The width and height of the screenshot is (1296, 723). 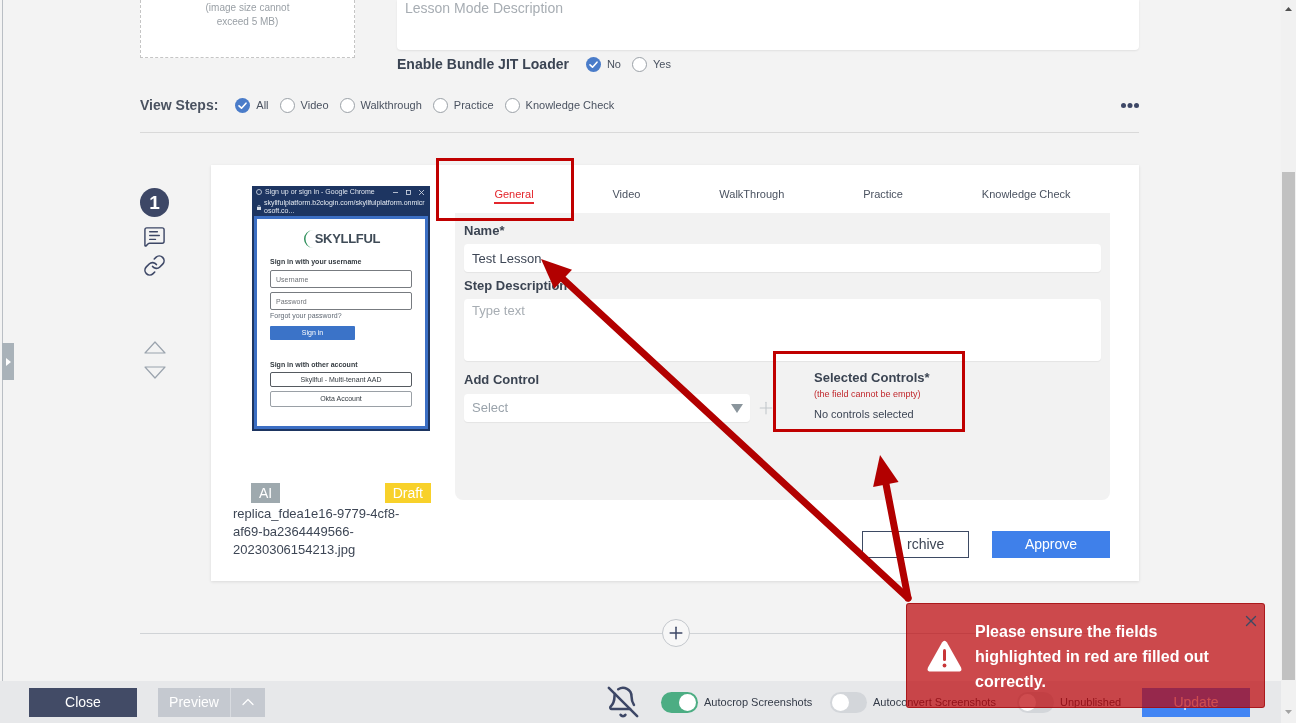 What do you see at coordinates (1026, 195) in the screenshot?
I see `tab: Knowledge Check` at bounding box center [1026, 195].